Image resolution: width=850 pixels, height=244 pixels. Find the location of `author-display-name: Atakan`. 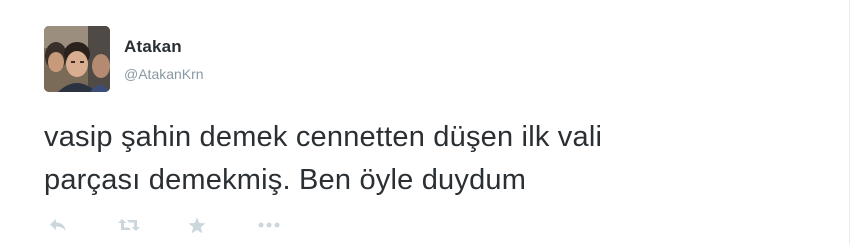

author-display-name: Atakan is located at coordinates (153, 47).